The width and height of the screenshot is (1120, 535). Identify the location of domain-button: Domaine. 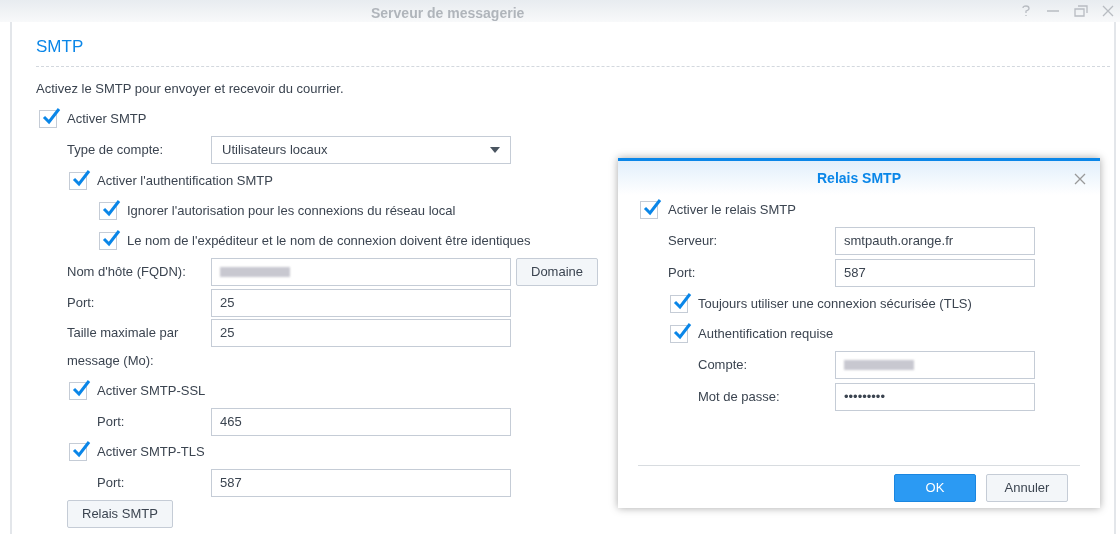
(557, 271).